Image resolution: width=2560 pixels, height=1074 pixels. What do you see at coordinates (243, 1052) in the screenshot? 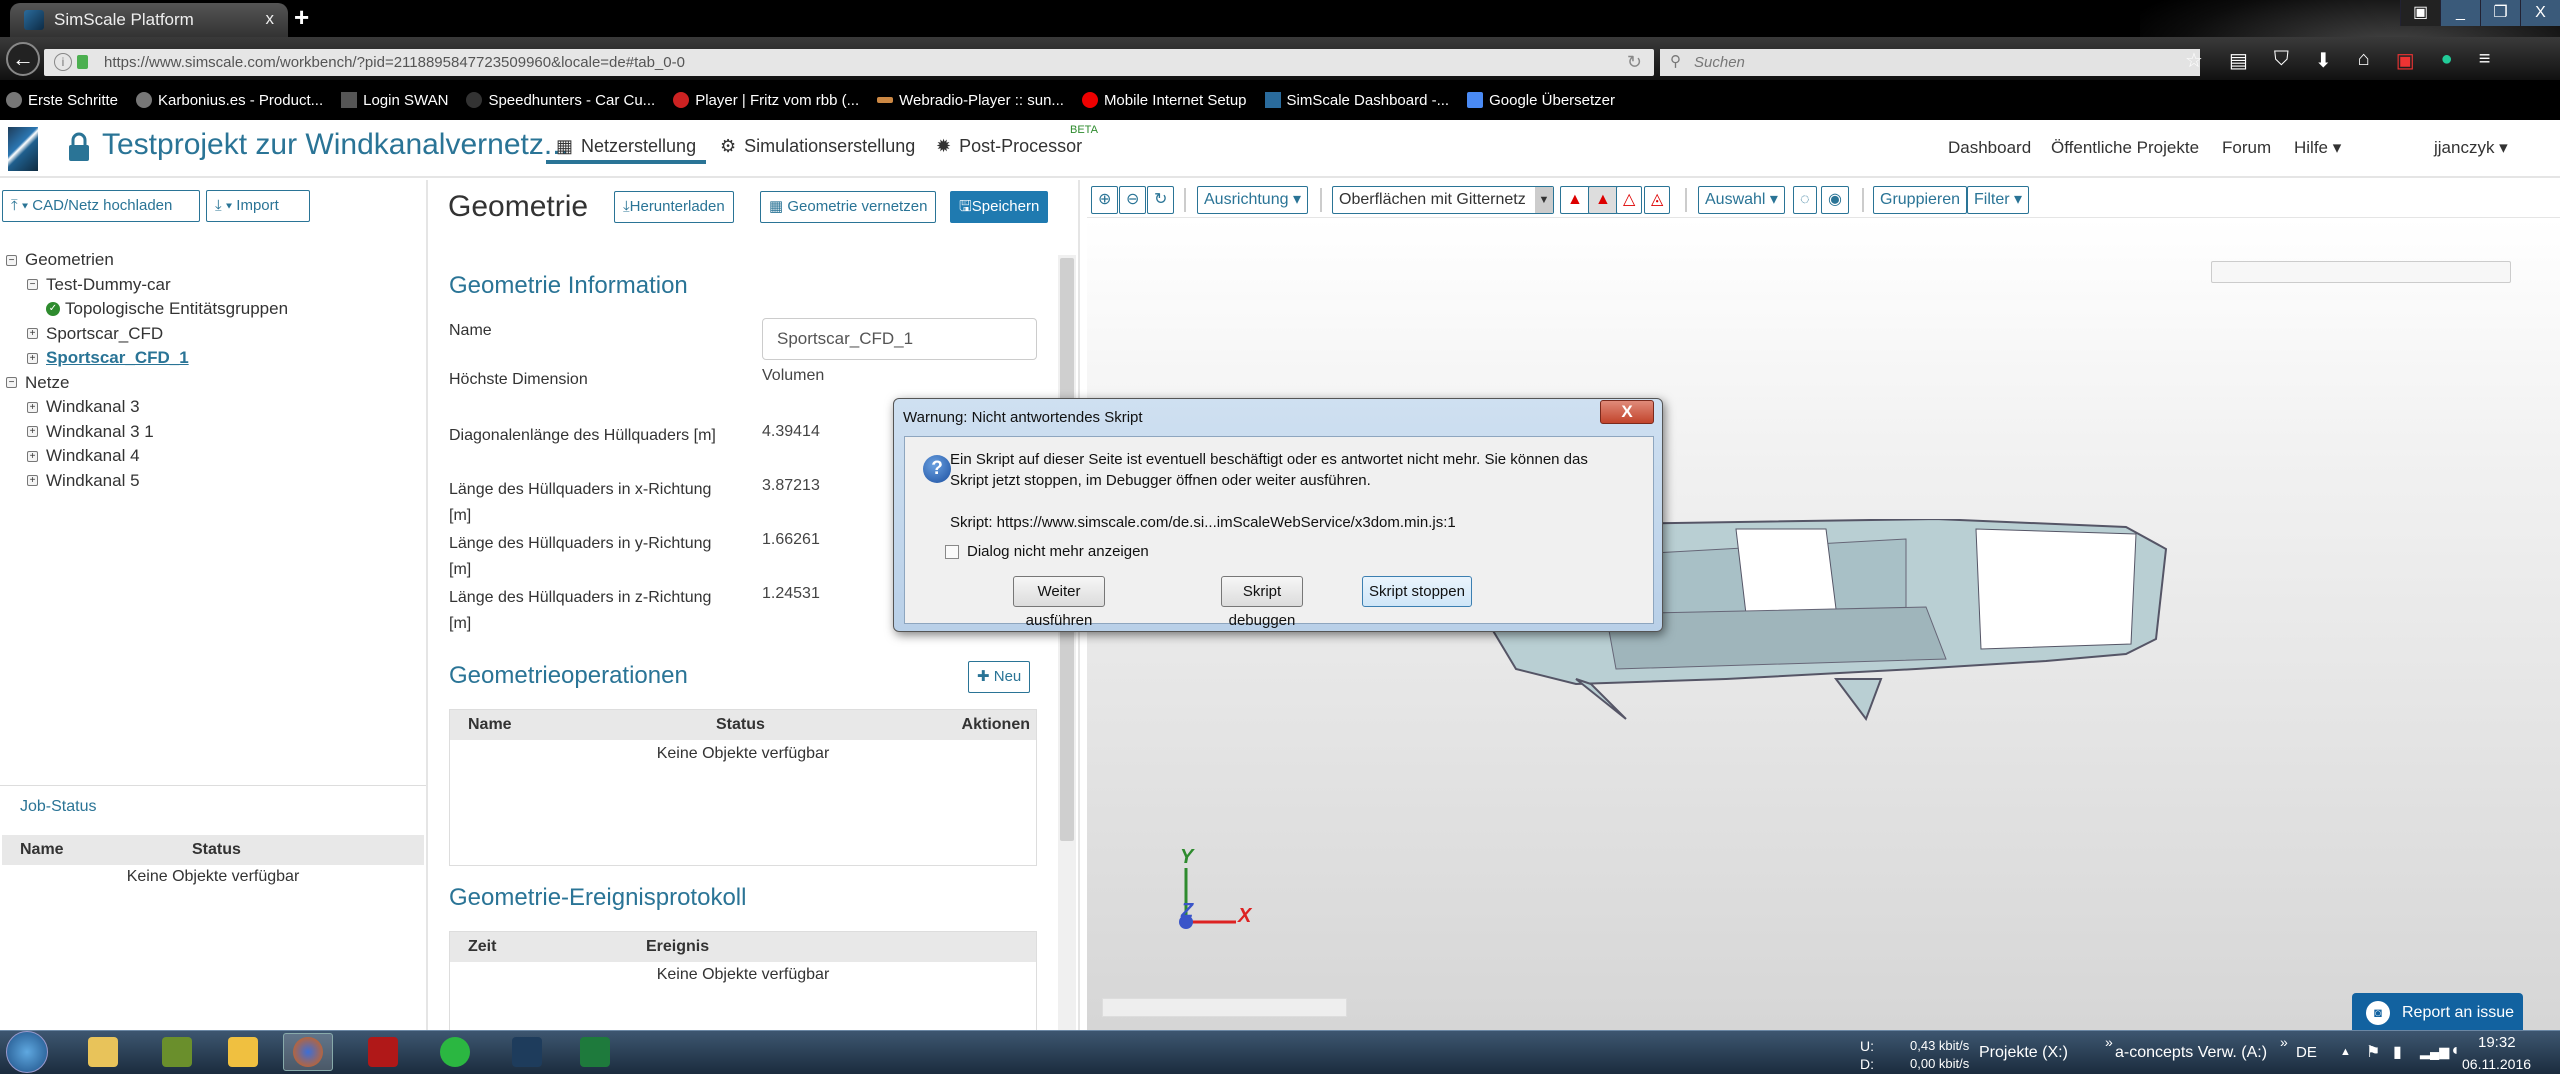
I see `outlook-taskbar-icon` at bounding box center [243, 1052].